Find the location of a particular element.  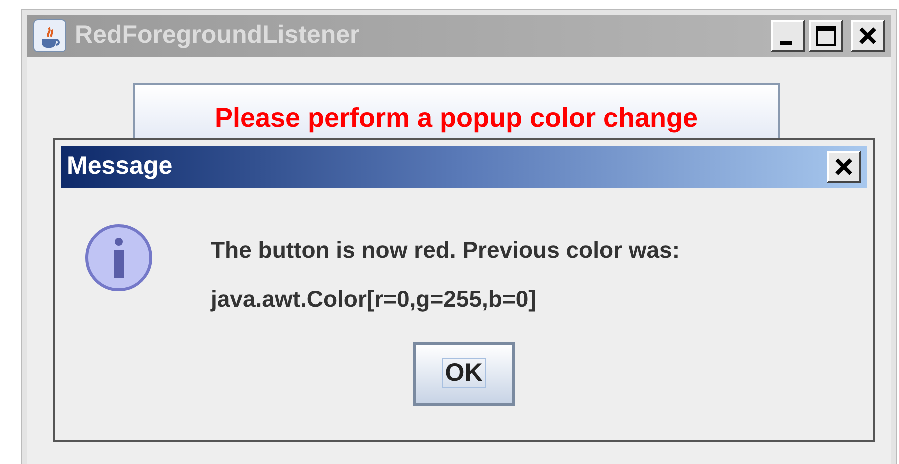

window-title: RedForegroundListener is located at coordinates (218, 36).